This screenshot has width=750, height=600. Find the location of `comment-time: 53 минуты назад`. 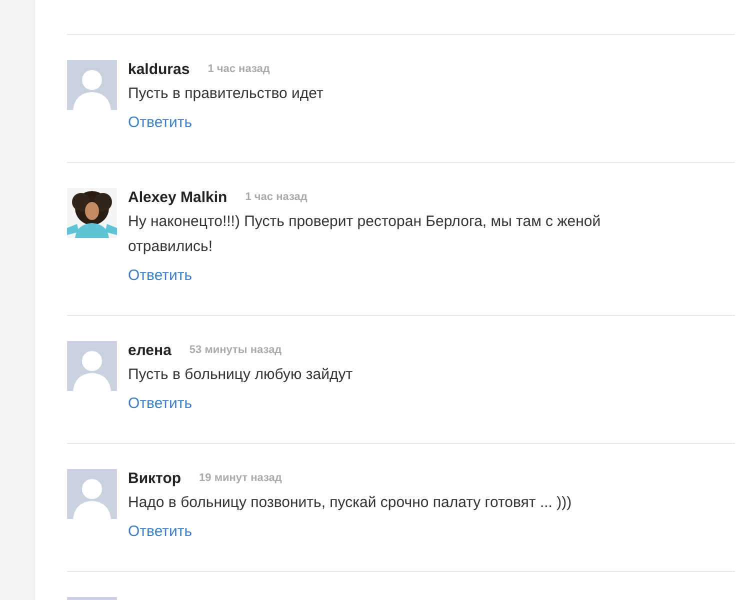

comment-time: 53 минуты назад is located at coordinates (235, 350).